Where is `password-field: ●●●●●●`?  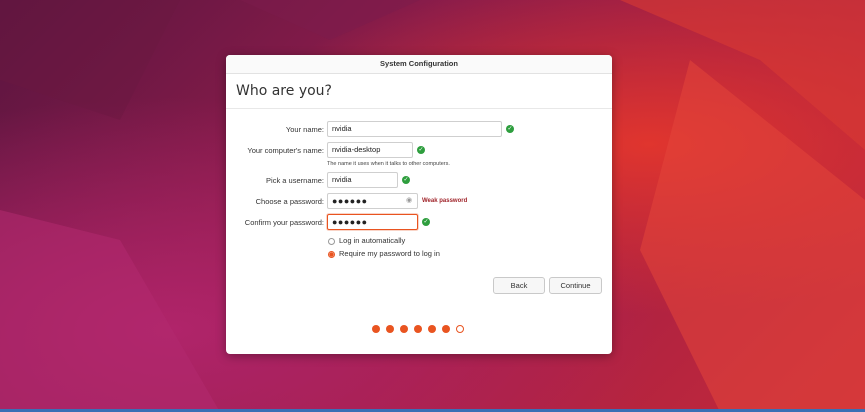 password-field: ●●●●●● is located at coordinates (372, 201).